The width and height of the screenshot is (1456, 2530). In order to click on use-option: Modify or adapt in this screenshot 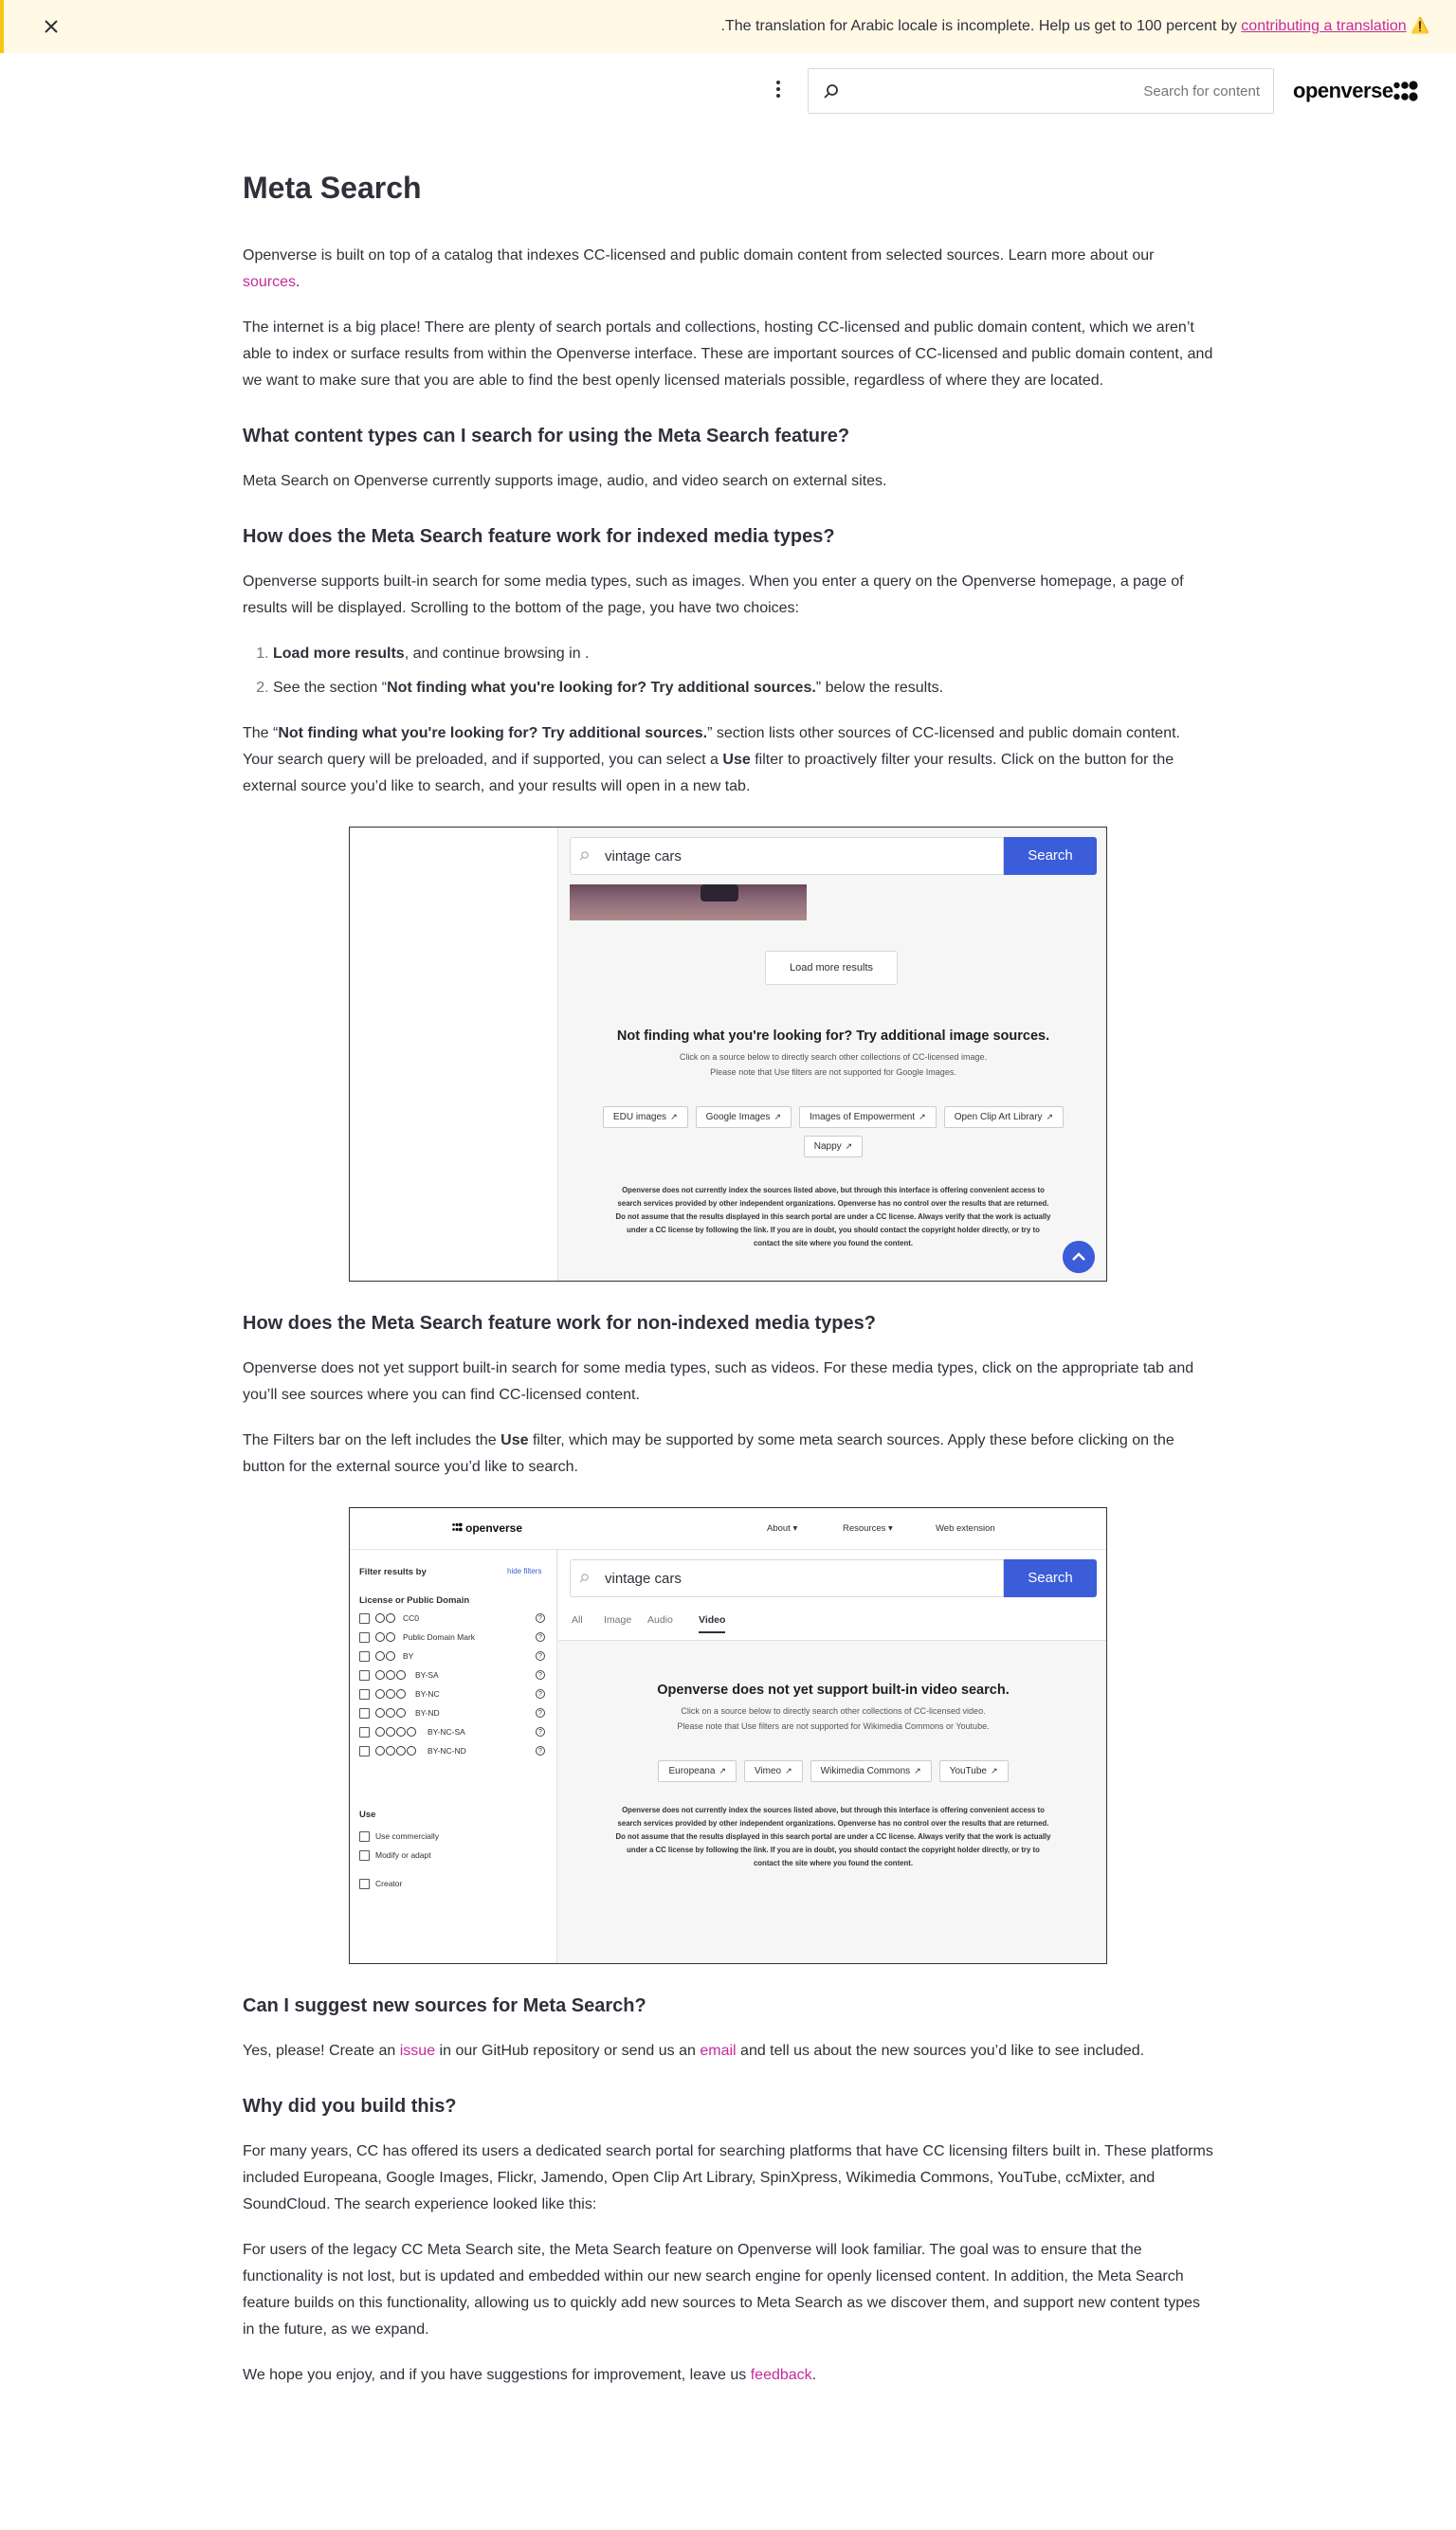, I will do `click(454, 1856)`.